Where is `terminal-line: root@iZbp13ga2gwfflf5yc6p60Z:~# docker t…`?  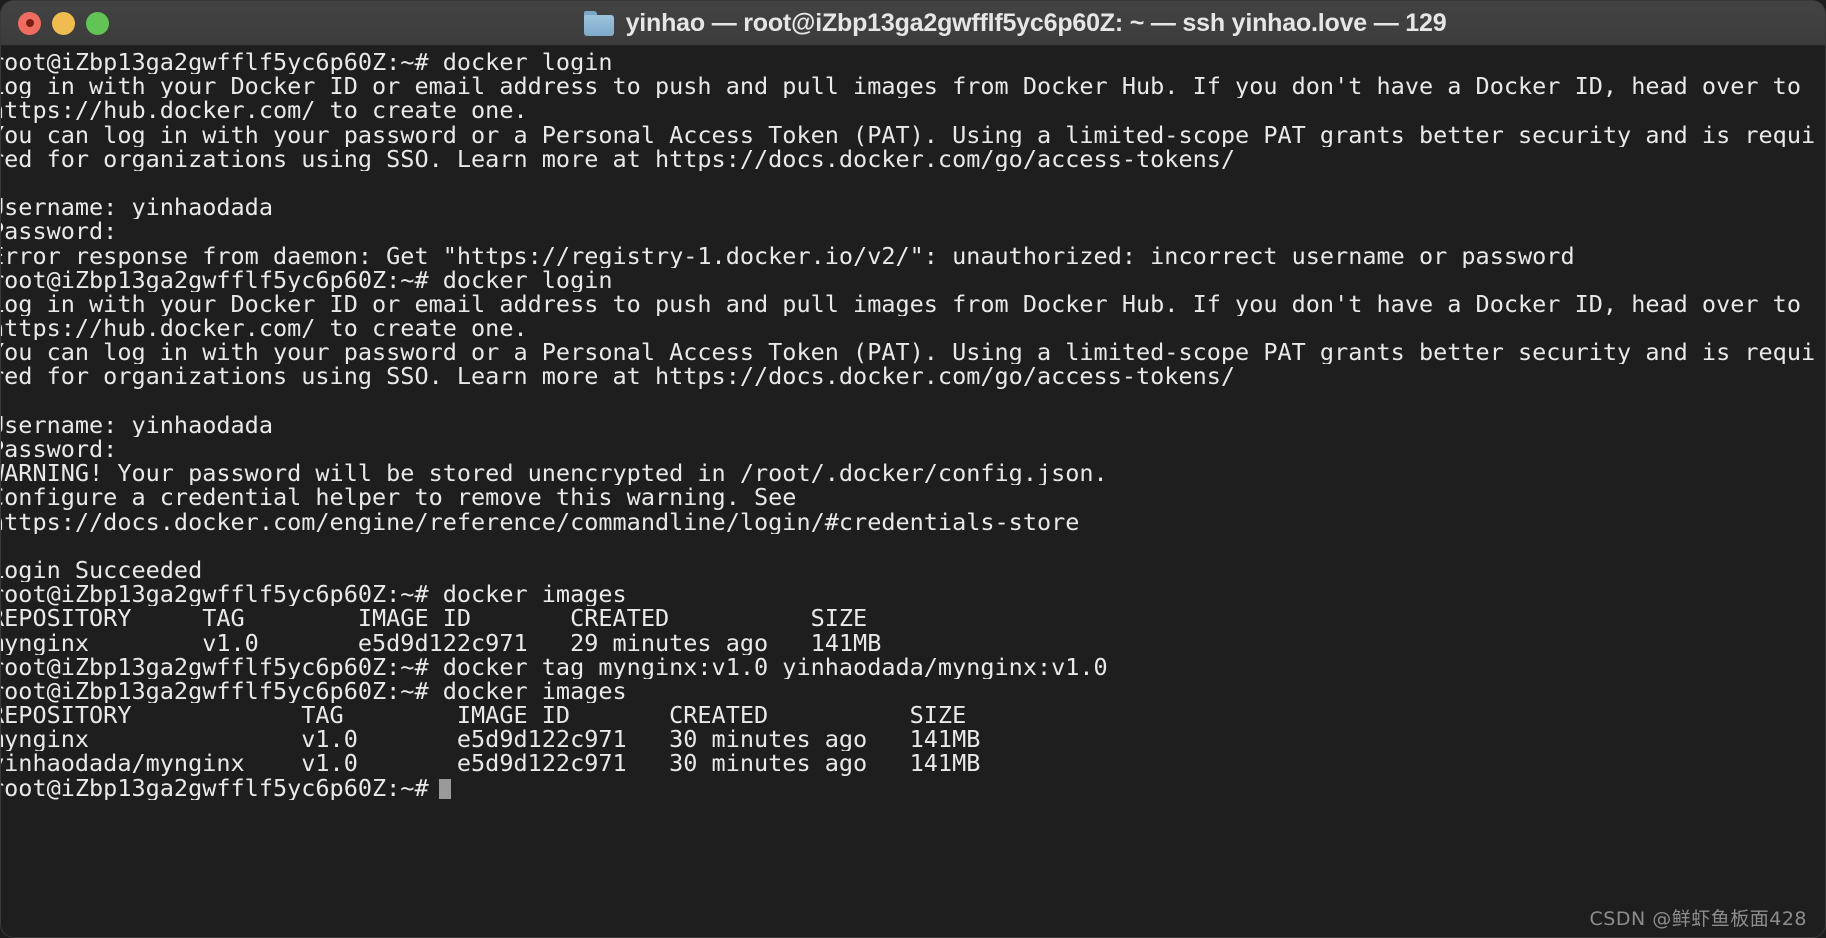 terminal-line: root@iZbp13ga2gwfflf5yc6p60Z:~# docker t… is located at coordinates (554, 666).